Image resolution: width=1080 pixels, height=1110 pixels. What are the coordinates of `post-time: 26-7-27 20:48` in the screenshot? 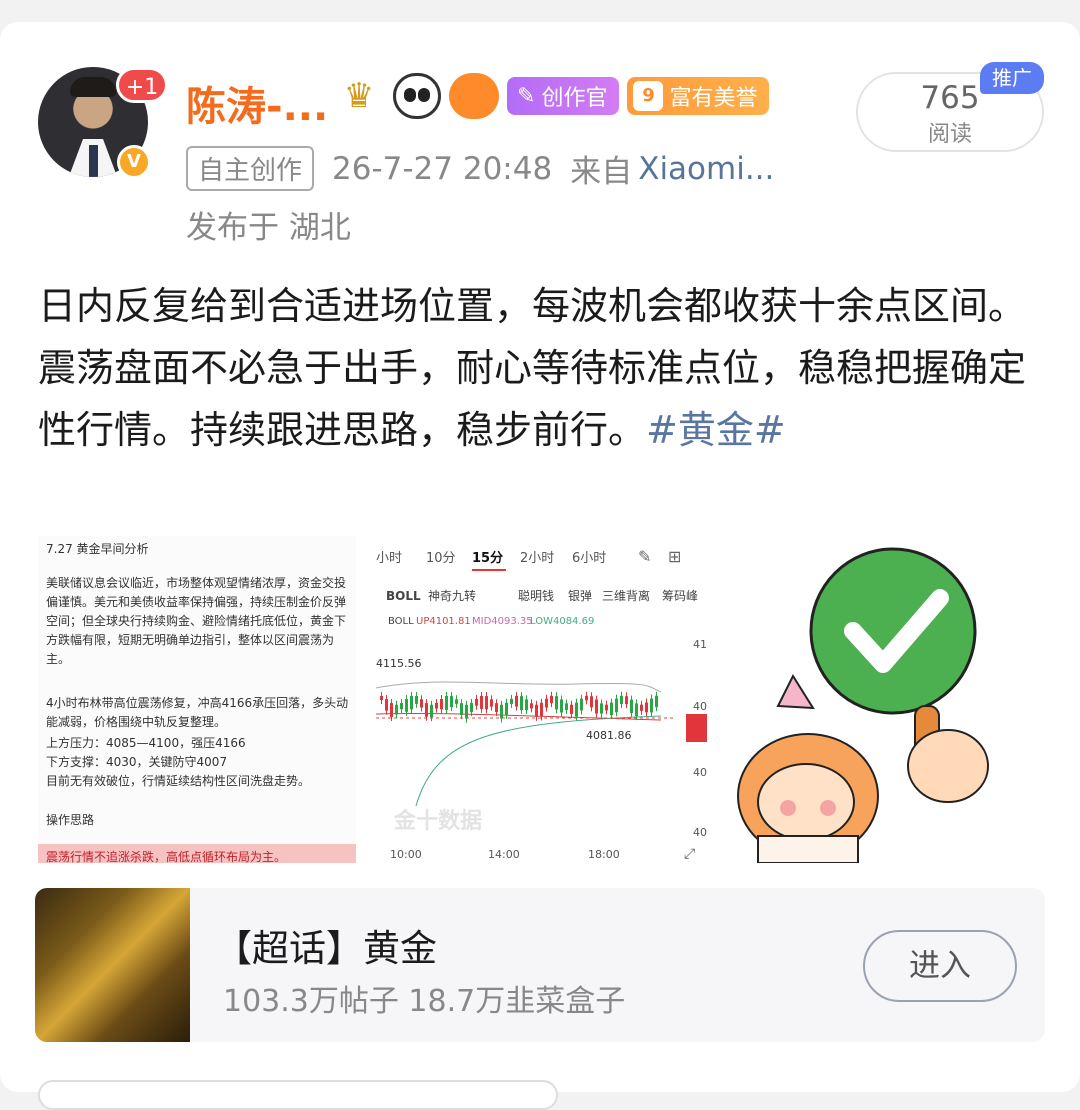 It's located at (442, 168).